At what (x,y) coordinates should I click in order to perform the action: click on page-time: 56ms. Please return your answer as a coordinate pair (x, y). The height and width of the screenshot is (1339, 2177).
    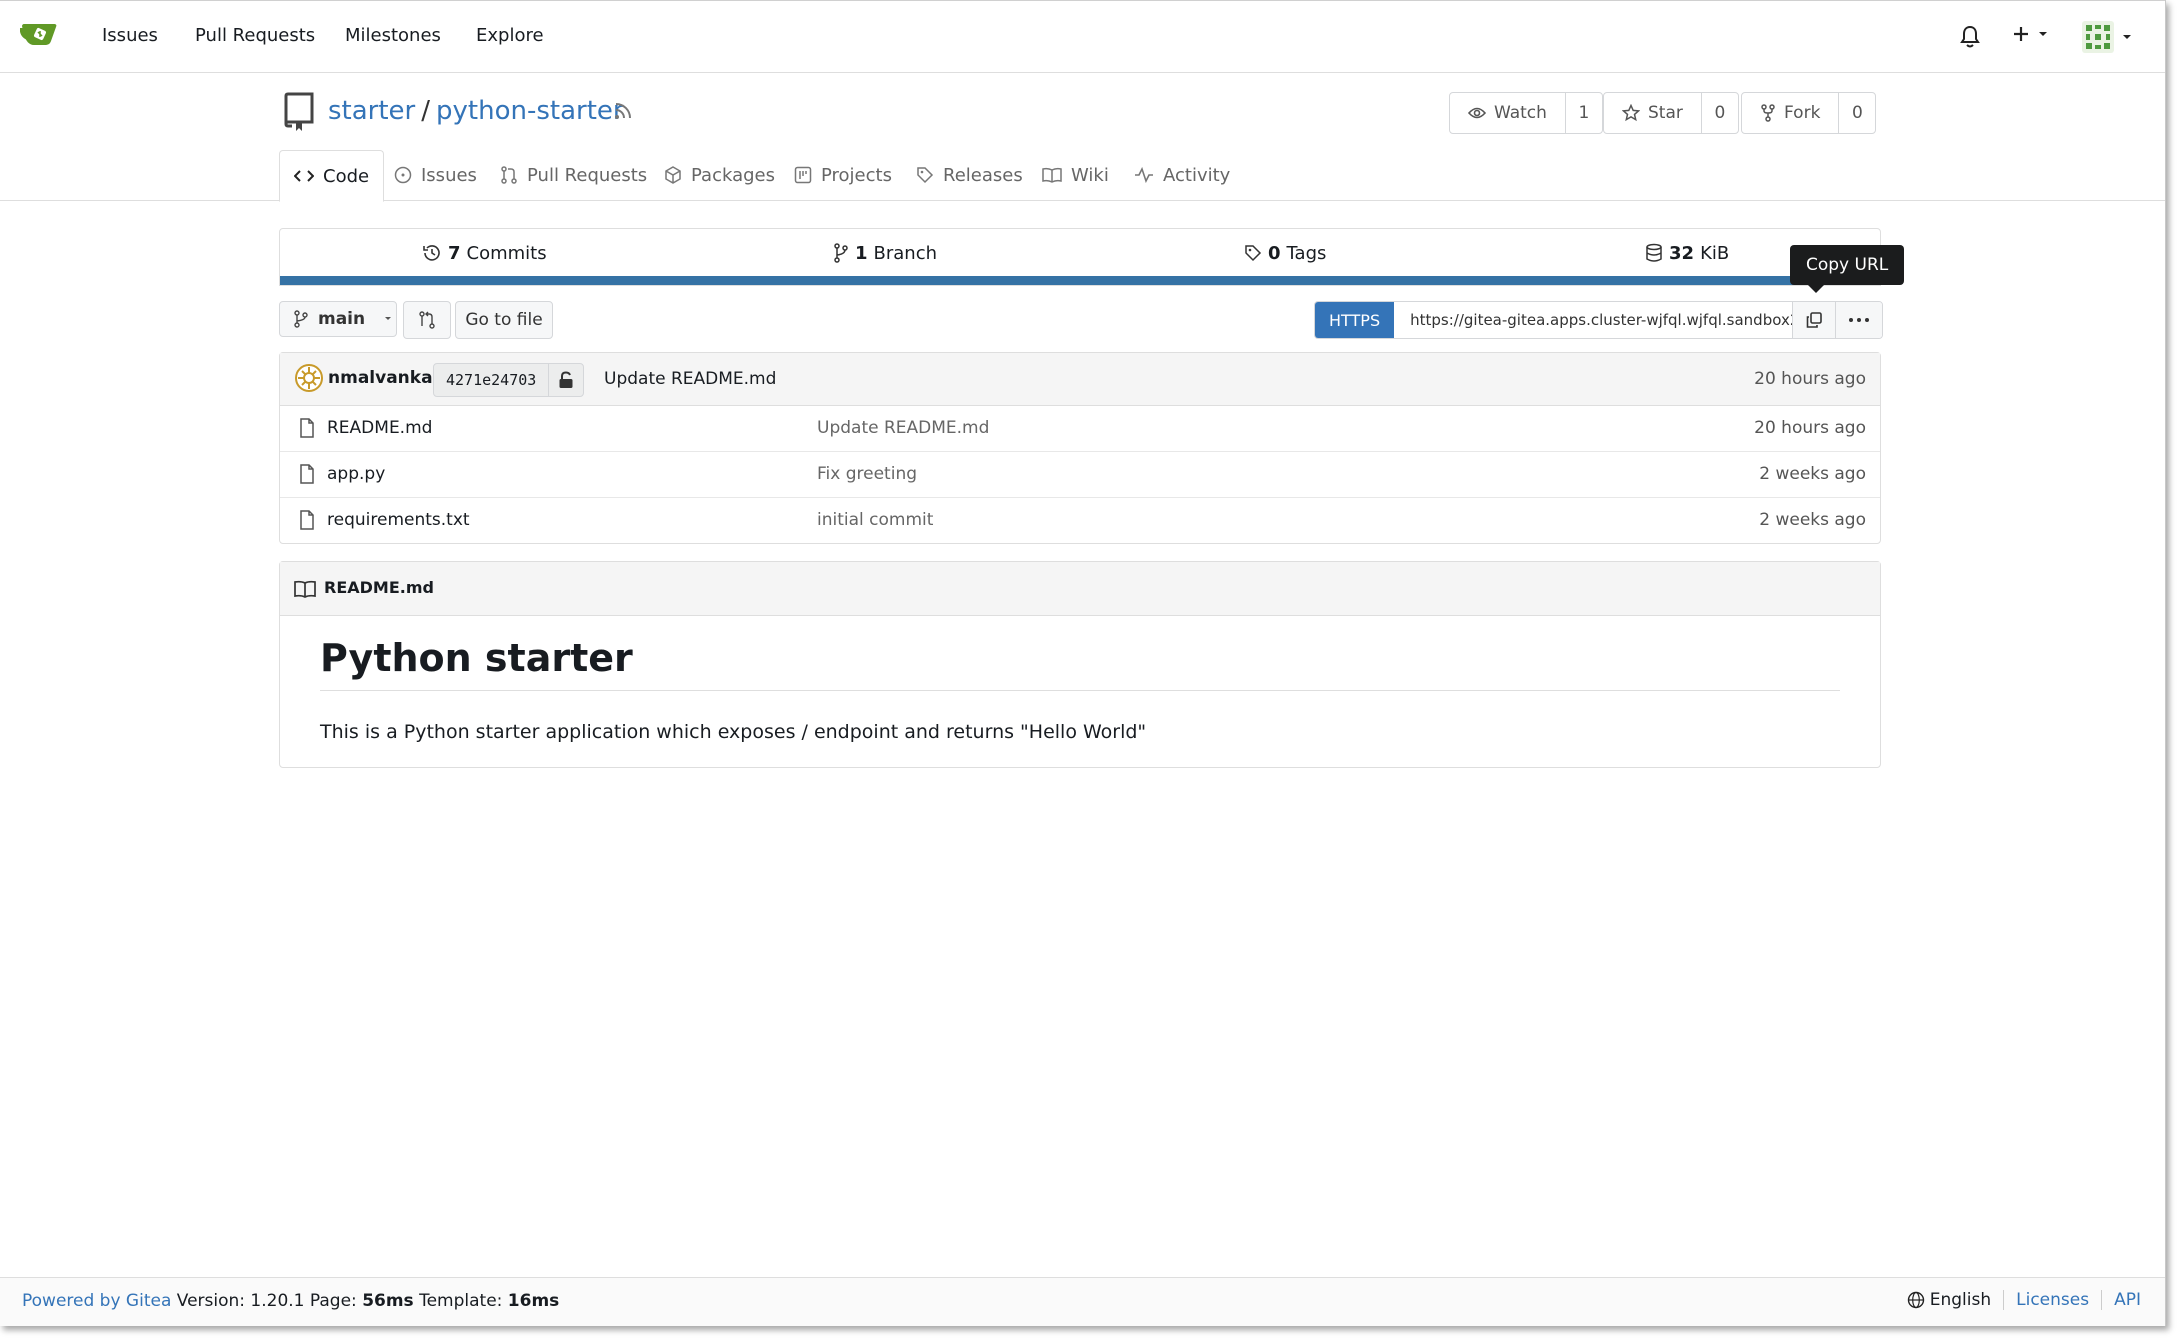
    Looking at the image, I should click on (388, 1301).